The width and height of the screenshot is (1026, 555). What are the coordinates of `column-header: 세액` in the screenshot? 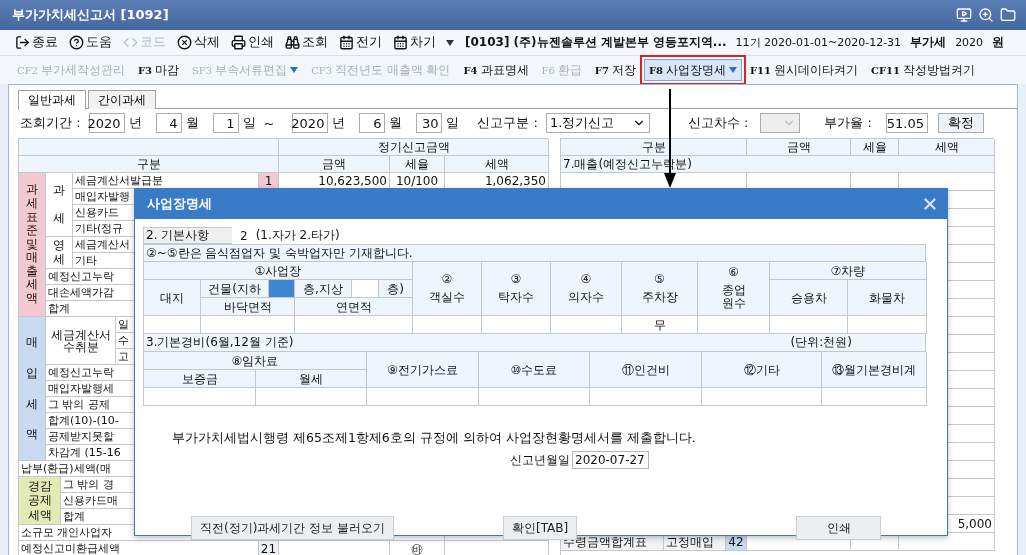 It's located at (947, 147).